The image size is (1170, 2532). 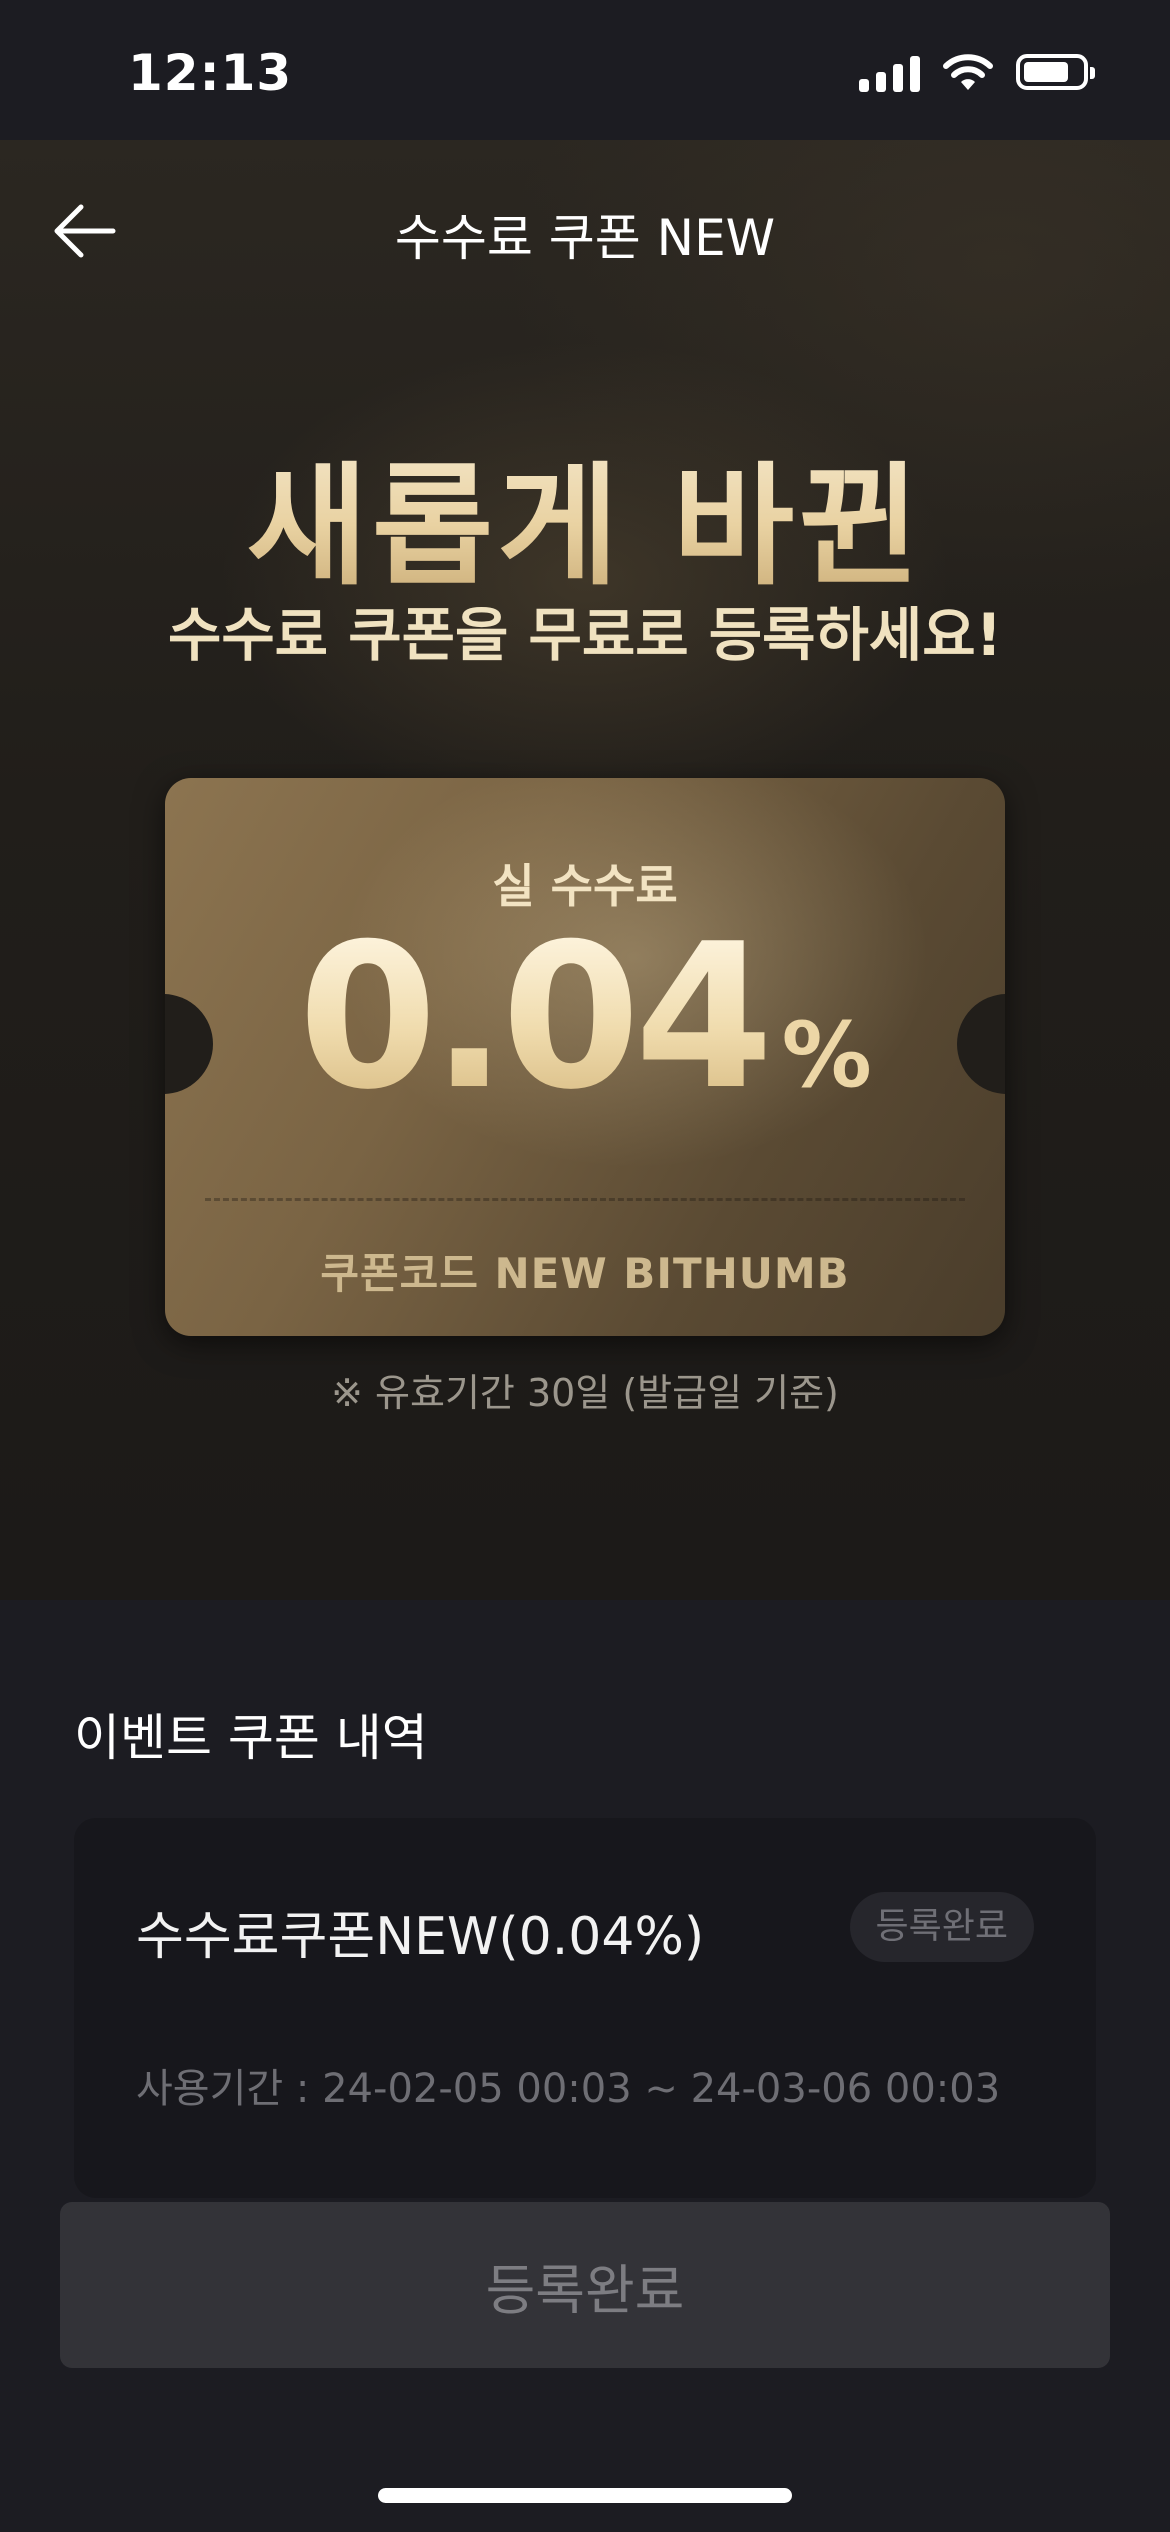 I want to click on status-badge: 등록완료, so click(x=941, y=1927).